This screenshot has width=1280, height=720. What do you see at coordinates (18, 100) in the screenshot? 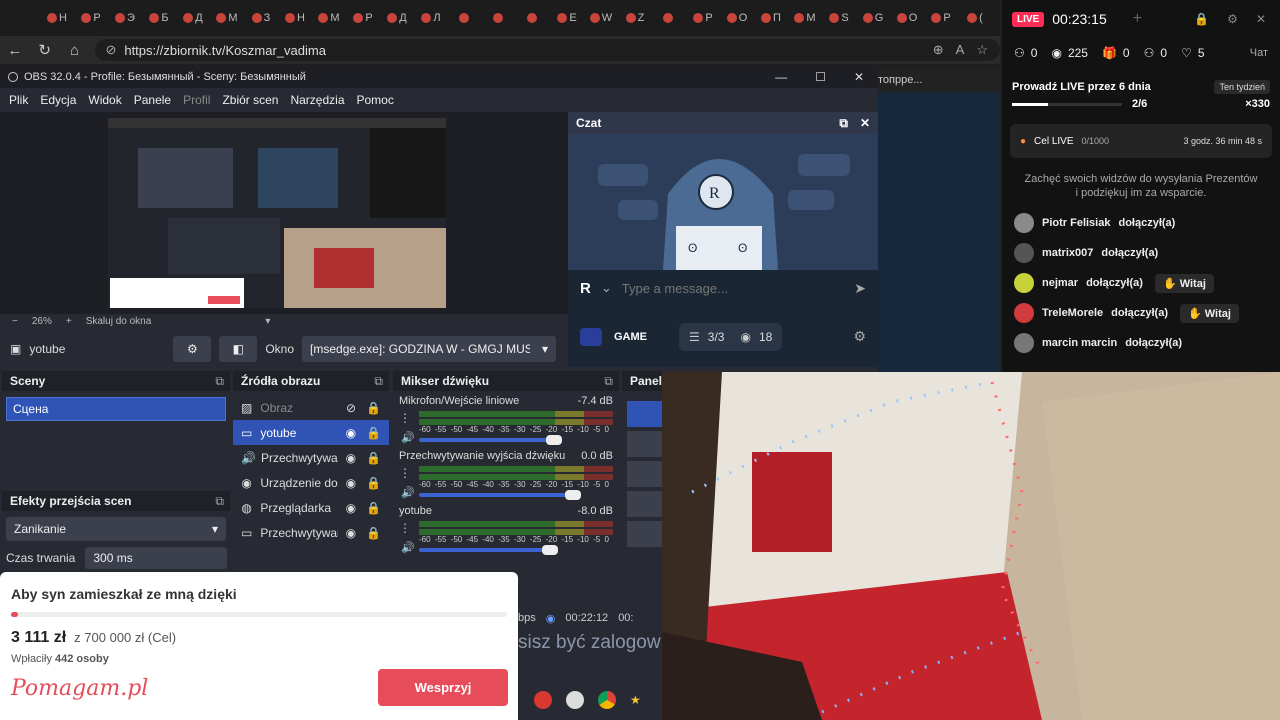
I see `menu-file: Plik` at bounding box center [18, 100].